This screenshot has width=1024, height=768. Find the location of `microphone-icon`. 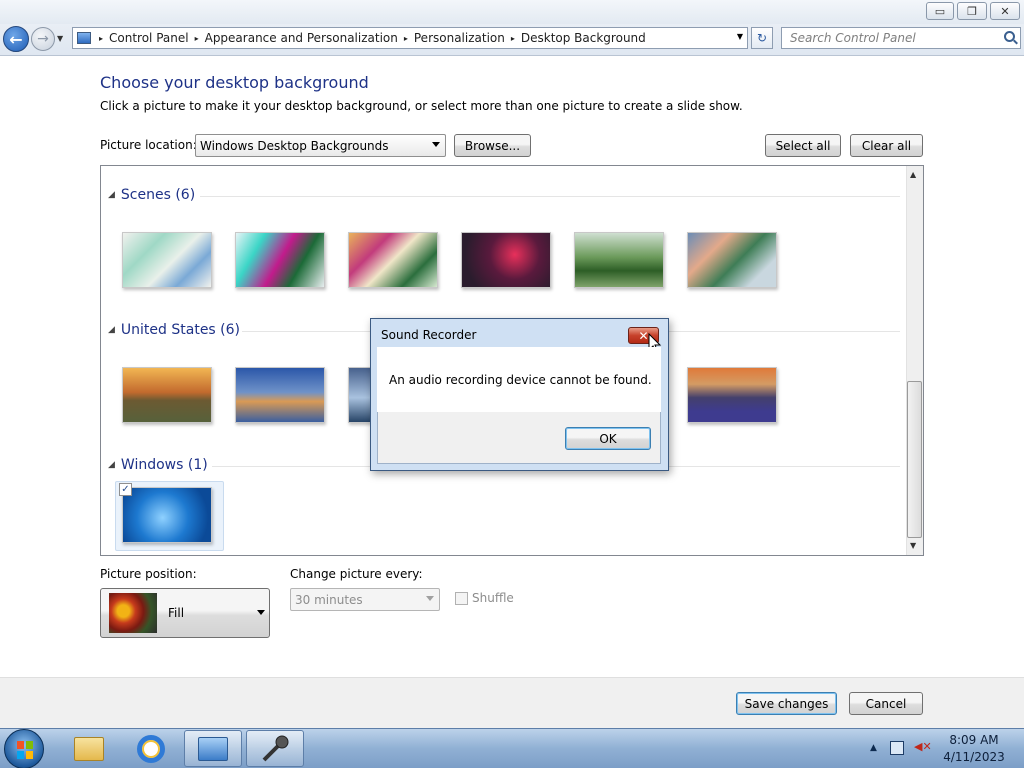

microphone-icon is located at coordinates (275, 748).